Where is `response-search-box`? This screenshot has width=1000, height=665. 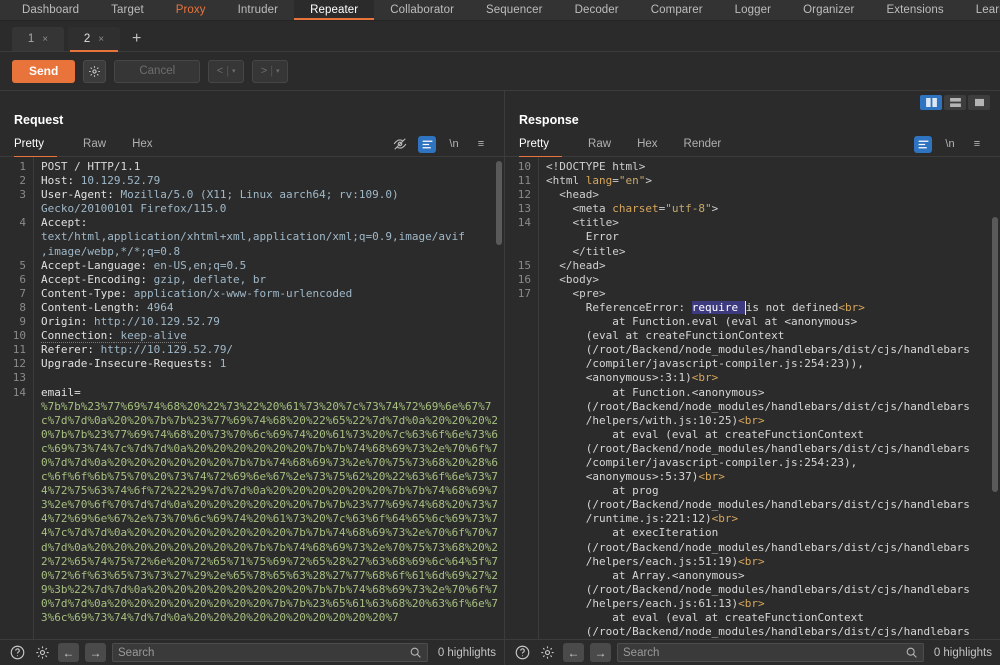
response-search-box is located at coordinates (770, 652).